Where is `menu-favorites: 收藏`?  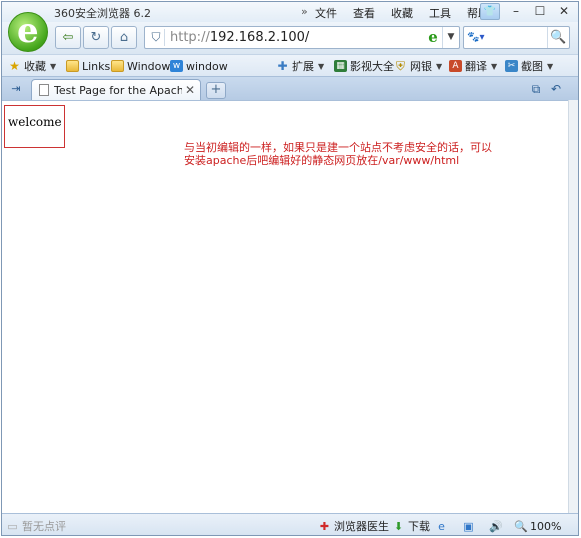
menu-favorites: 收藏 is located at coordinates (402, 13).